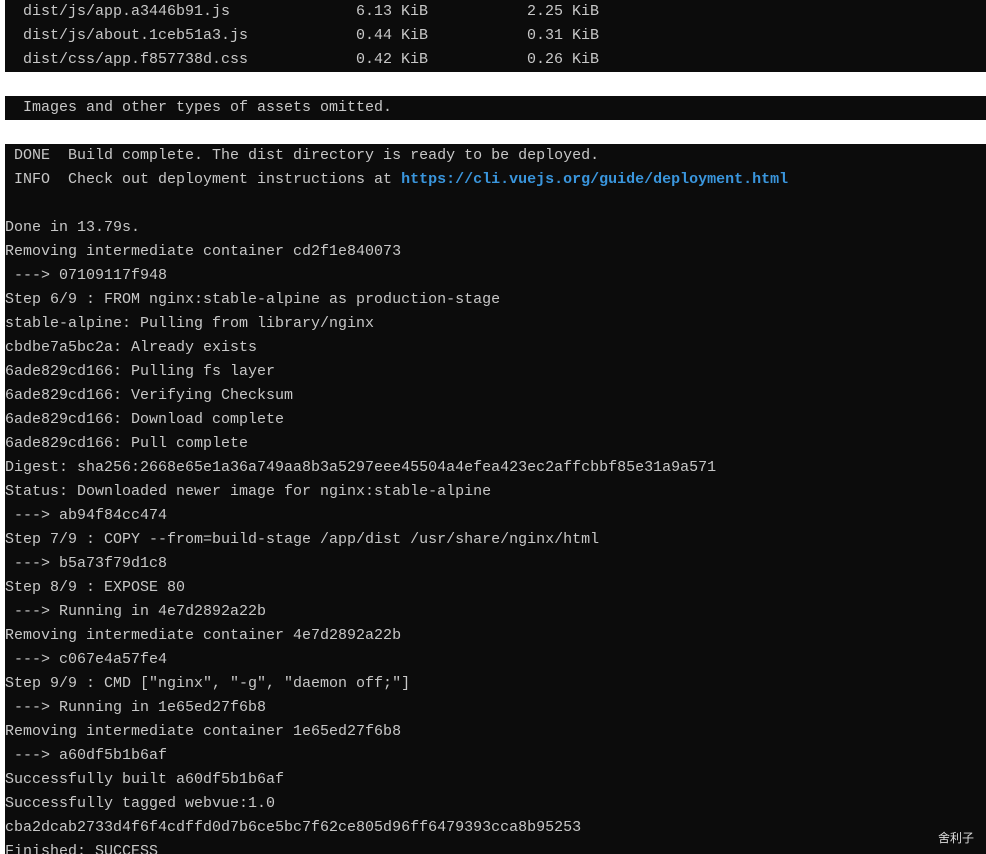 The image size is (986, 854). Describe the element at coordinates (140, 803) in the screenshot. I see `log-line: Successfully tagged webvue:1.0` at that location.